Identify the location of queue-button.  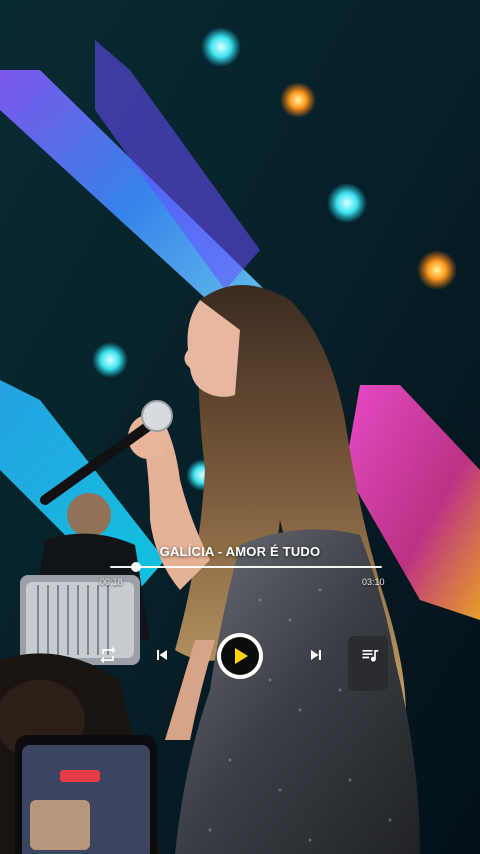
(370, 655).